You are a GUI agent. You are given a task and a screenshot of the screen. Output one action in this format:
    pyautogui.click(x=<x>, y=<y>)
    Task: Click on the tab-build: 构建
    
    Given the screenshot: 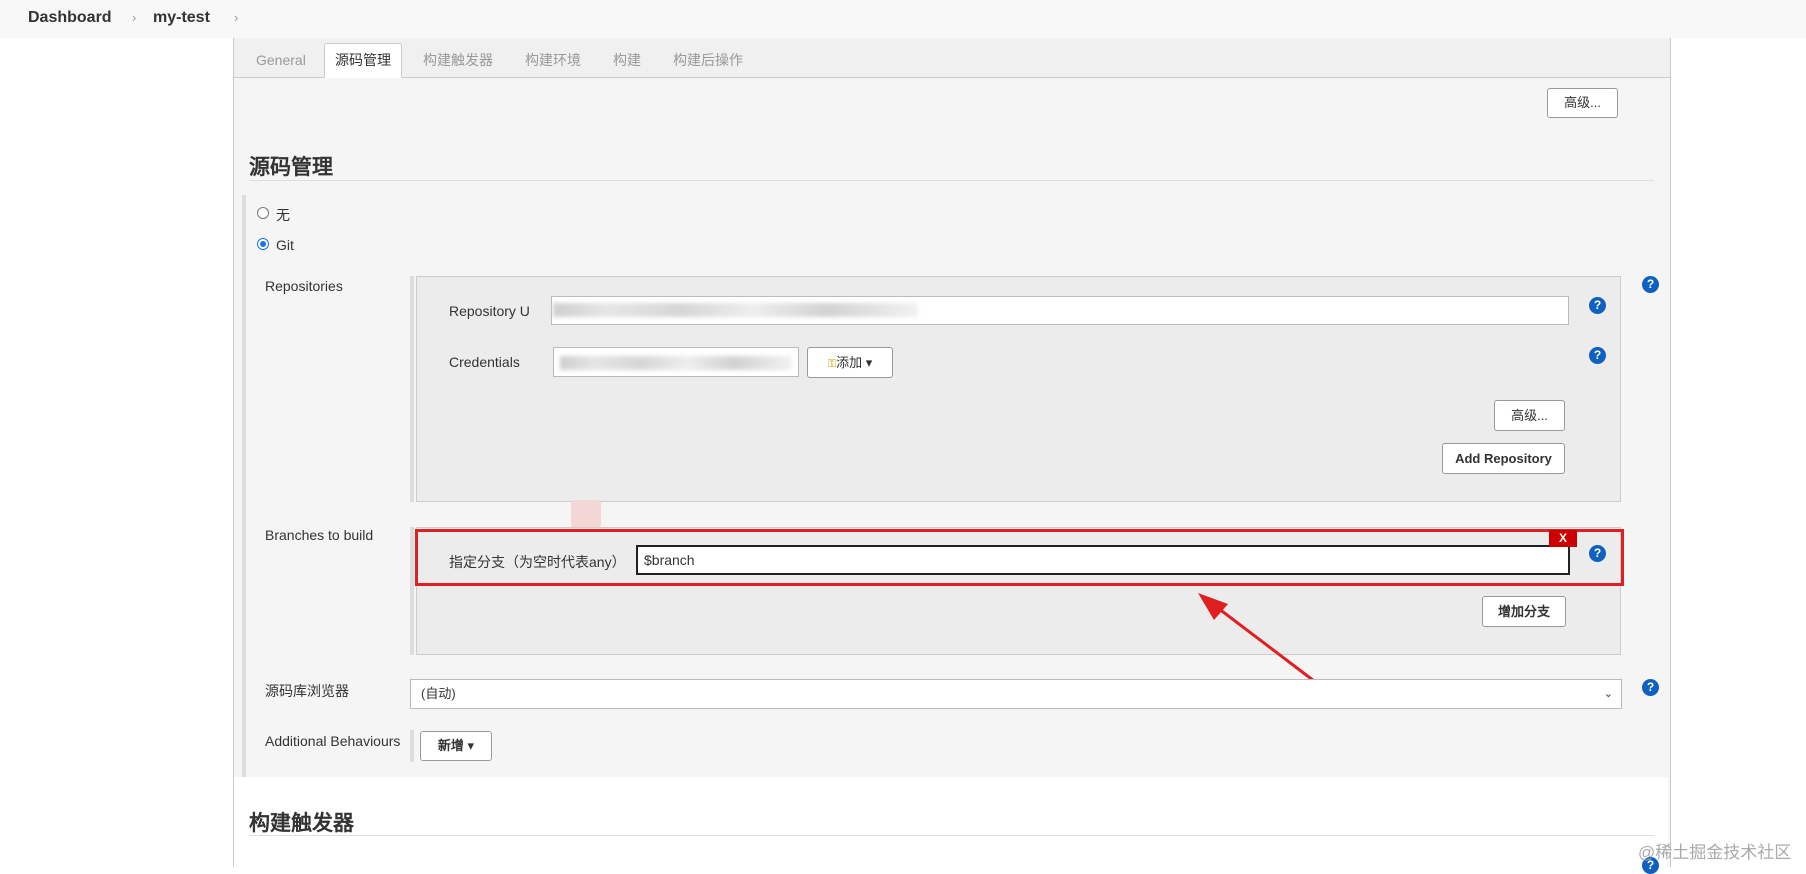 What is the action you would take?
    pyautogui.click(x=627, y=60)
    